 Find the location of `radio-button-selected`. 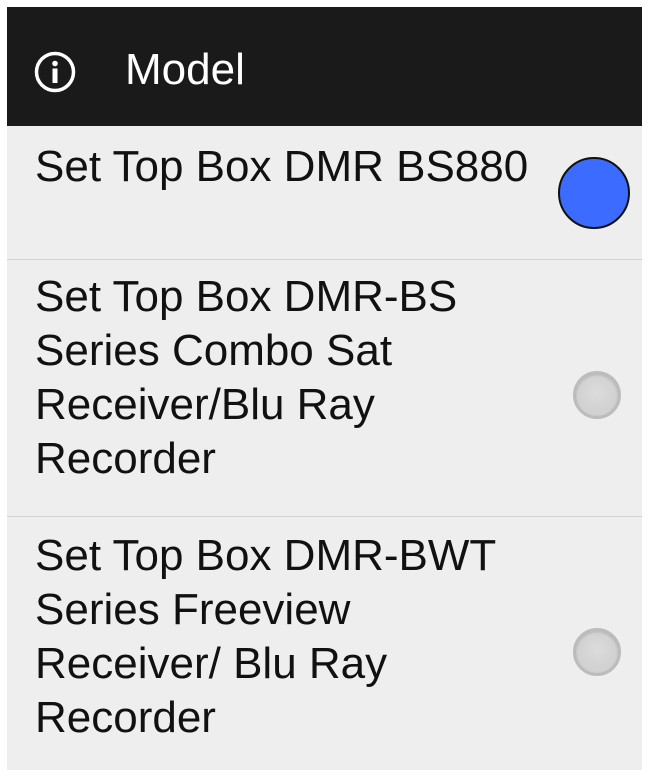

radio-button-selected is located at coordinates (594, 193).